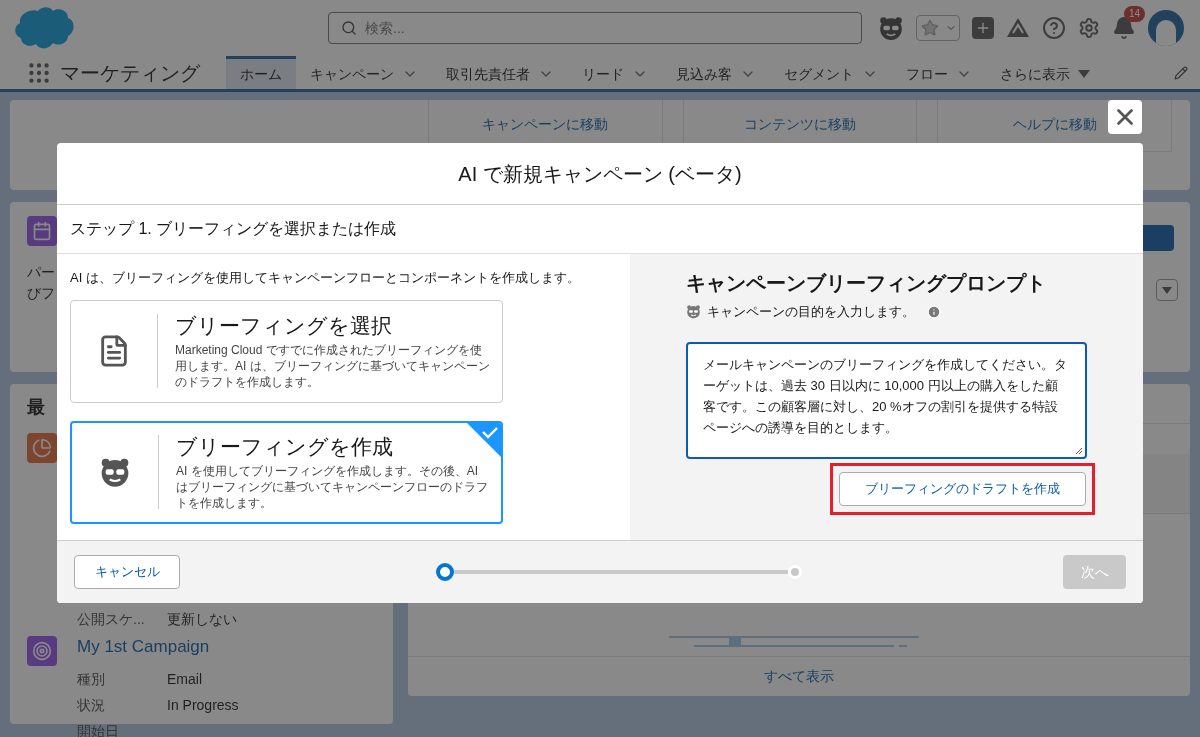 The height and width of the screenshot is (737, 1200). I want to click on check-corner-icon, so click(484, 439).